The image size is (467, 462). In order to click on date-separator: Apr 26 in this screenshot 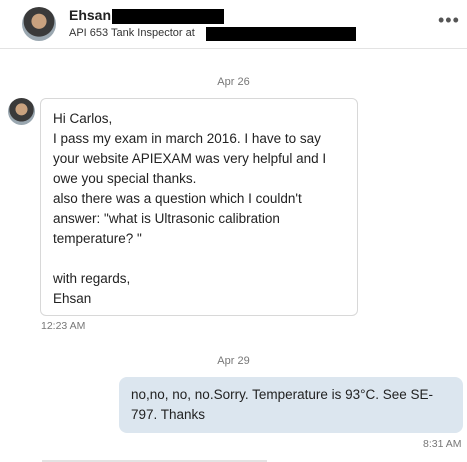, I will do `click(233, 82)`.